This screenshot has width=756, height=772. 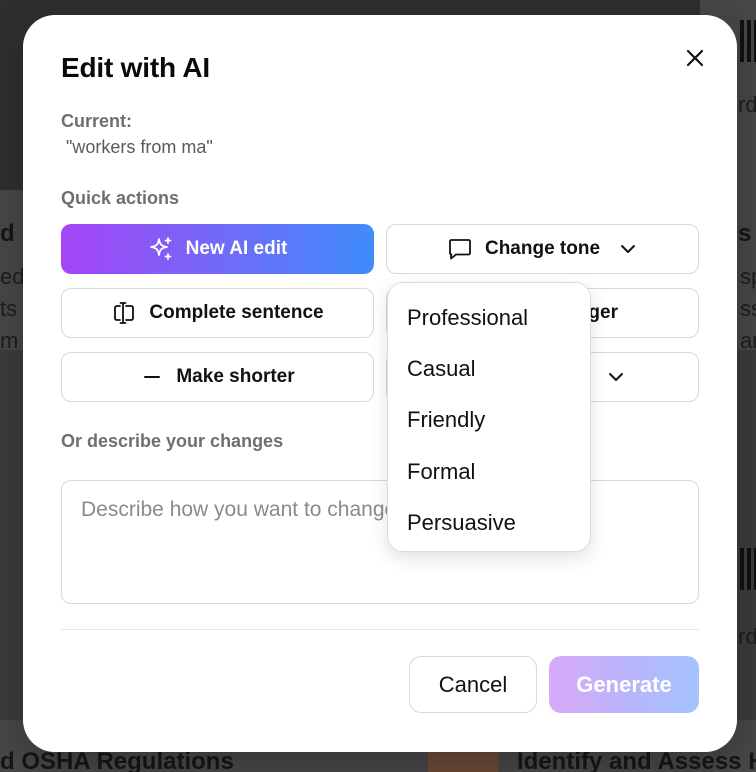 What do you see at coordinates (489, 420) in the screenshot?
I see `tone-option-friendly: Friendly` at bounding box center [489, 420].